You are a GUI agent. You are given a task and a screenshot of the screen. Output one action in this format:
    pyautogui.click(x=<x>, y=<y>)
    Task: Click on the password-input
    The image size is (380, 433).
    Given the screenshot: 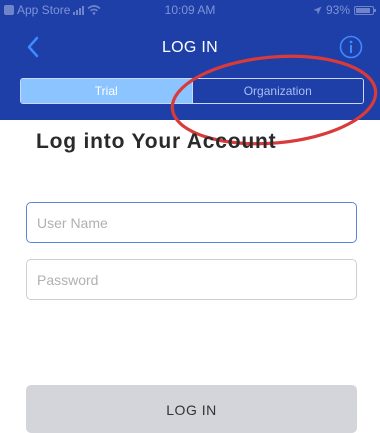 What is the action you would take?
    pyautogui.click(x=191, y=279)
    